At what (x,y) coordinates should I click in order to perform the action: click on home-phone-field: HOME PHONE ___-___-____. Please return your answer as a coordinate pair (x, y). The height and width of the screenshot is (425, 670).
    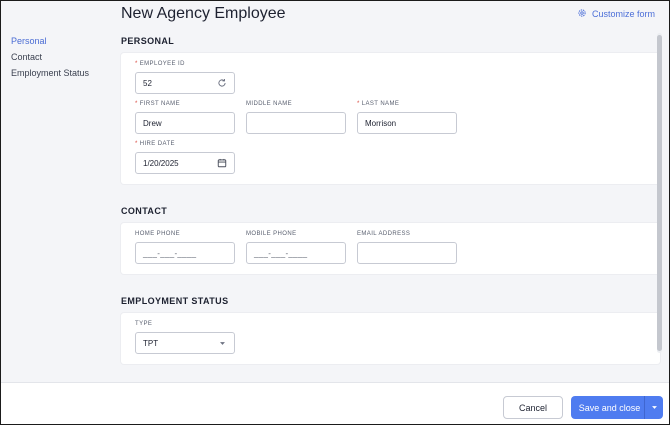
    Looking at the image, I should click on (185, 247).